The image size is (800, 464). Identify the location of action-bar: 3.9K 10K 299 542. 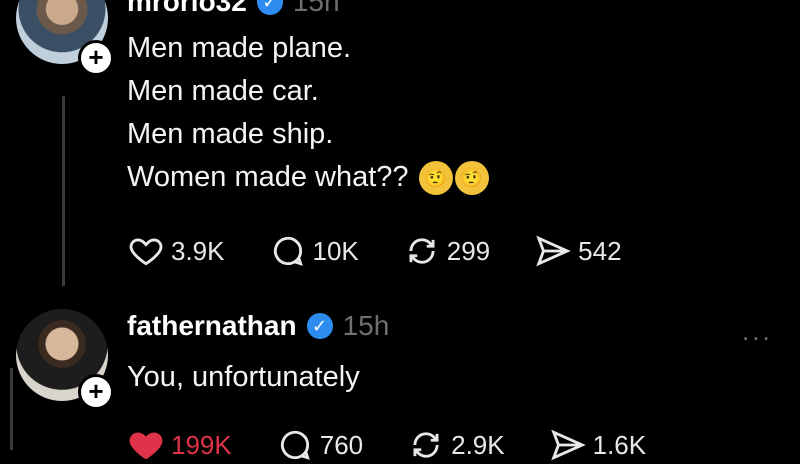
(396, 251).